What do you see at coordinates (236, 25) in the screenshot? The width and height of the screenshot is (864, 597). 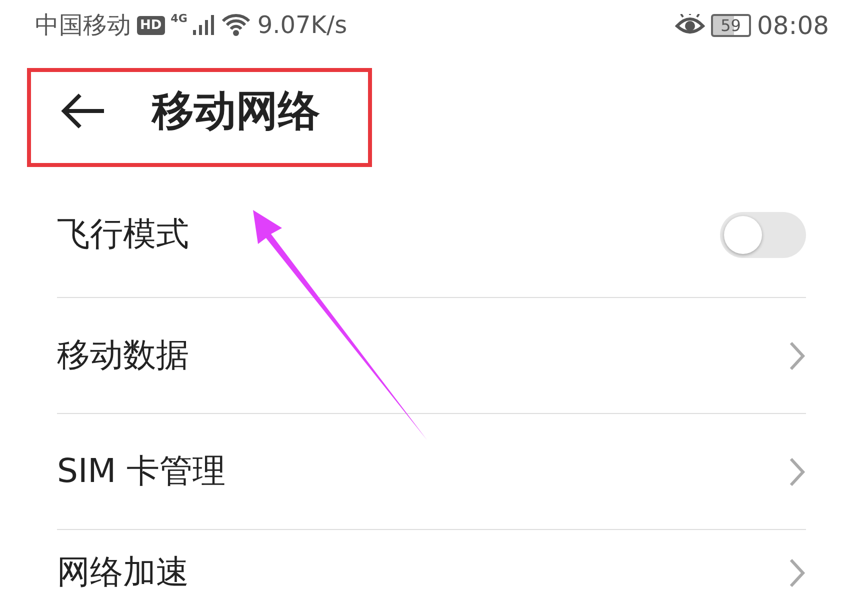 I see `wifi-icon` at bounding box center [236, 25].